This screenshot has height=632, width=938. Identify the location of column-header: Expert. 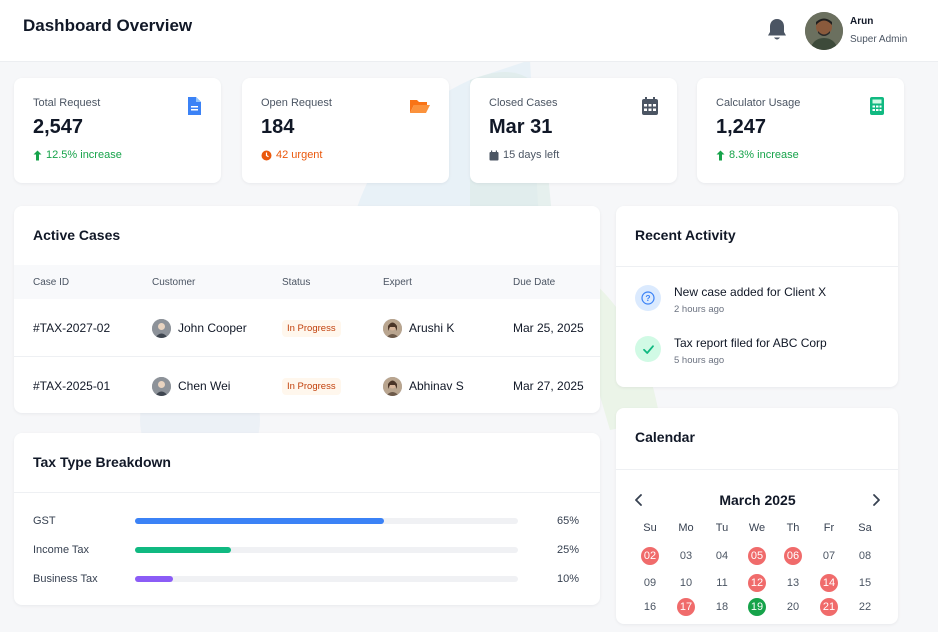
(397, 282).